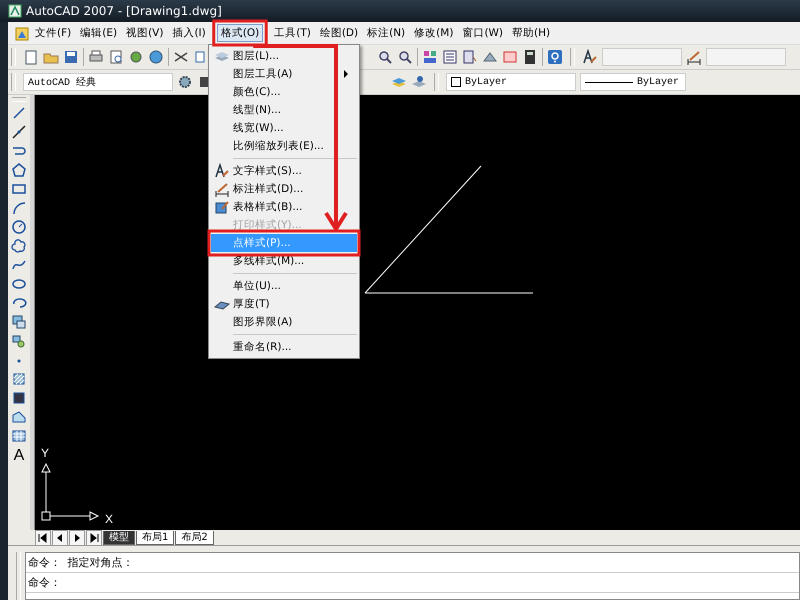 Image resolution: width=800 pixels, height=600 pixels. What do you see at coordinates (412, 583) in the screenshot?
I see `command-line: 命令：` at bounding box center [412, 583].